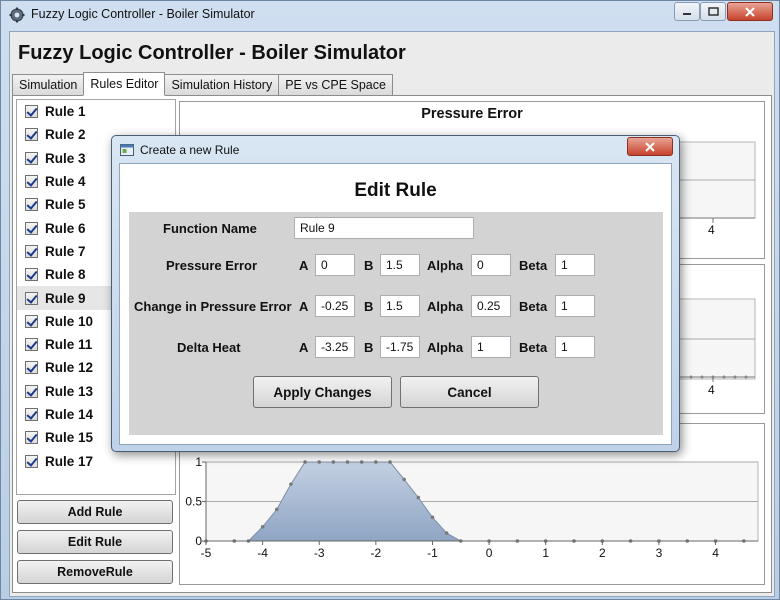 The image size is (780, 600). What do you see at coordinates (69, 345) in the screenshot?
I see `rule-label: Rule 11` at bounding box center [69, 345].